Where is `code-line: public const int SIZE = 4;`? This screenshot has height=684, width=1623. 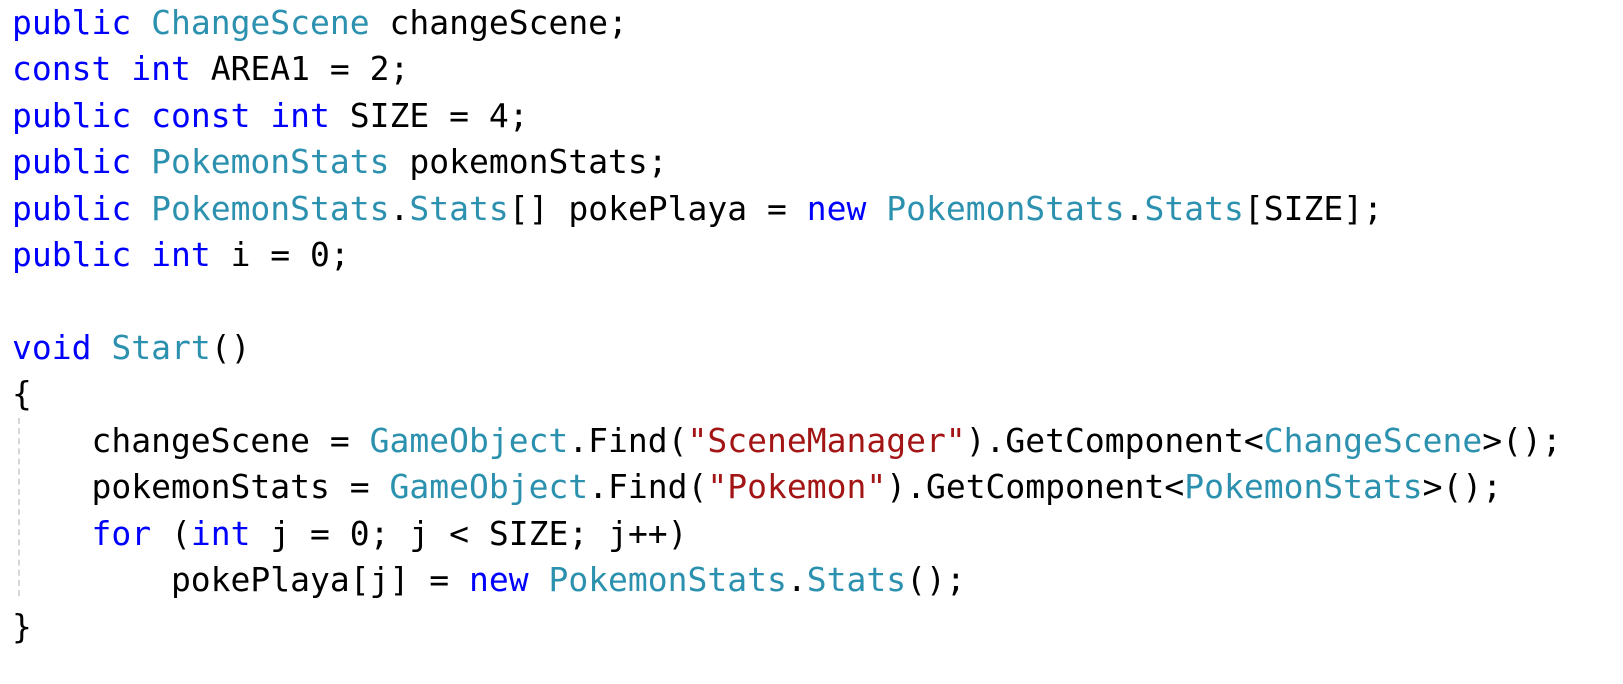
code-line: public const int SIZE = 4; is located at coordinates (270, 116).